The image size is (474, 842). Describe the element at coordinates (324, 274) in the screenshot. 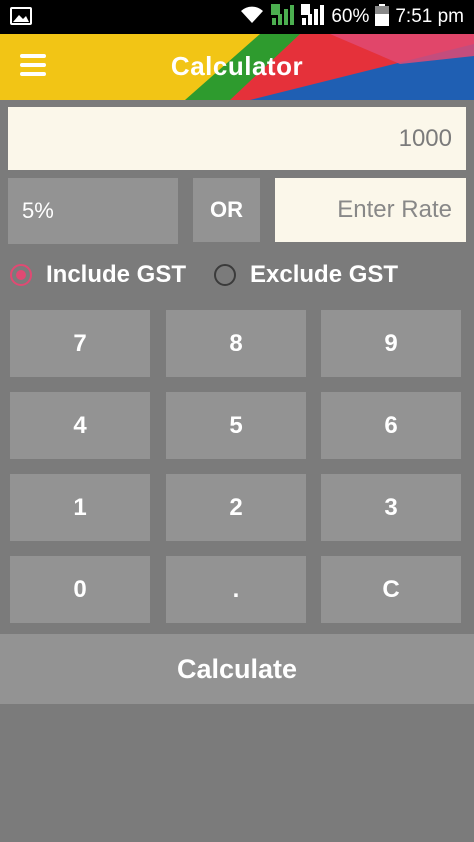

I see `exclude-gst-label: Exclude GST` at that location.